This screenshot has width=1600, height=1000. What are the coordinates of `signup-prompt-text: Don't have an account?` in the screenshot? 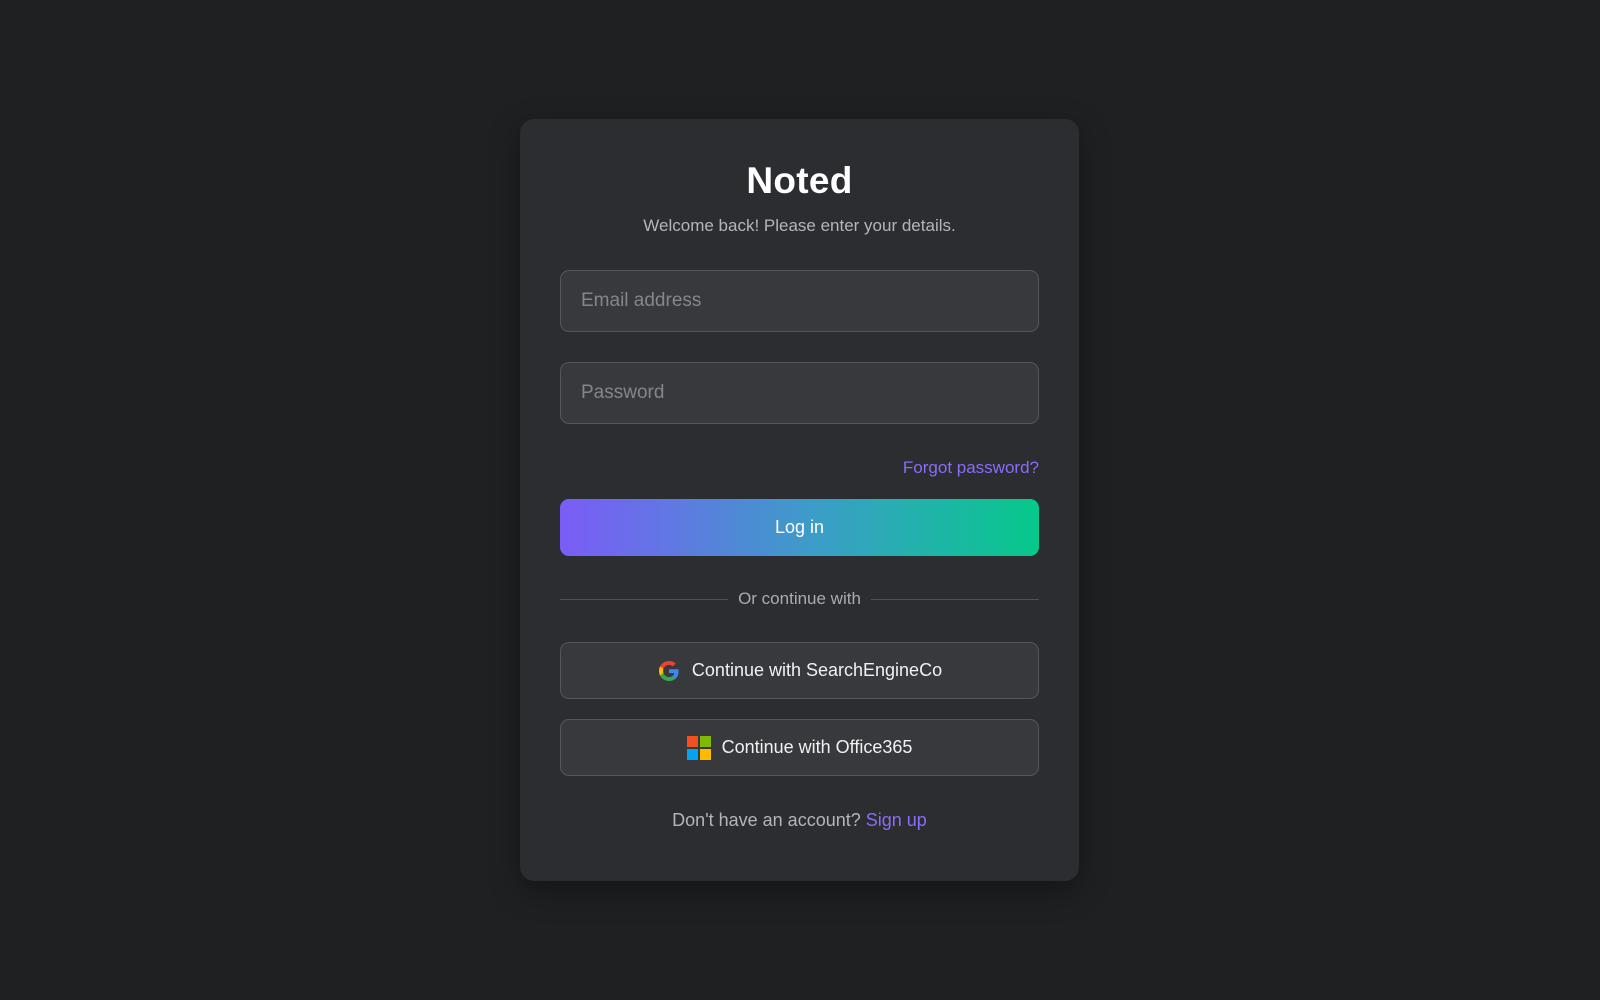 It's located at (766, 820).